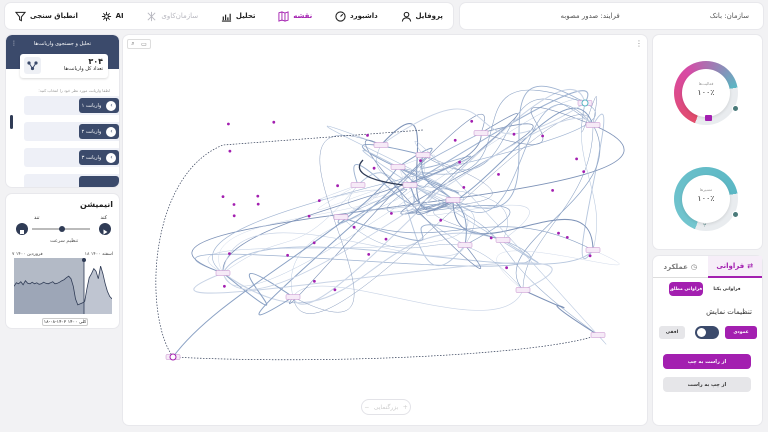 This screenshot has width=768, height=432. I want to click on current-date-box: ۱۸-۰۸-۱۴۰۲ کلی ۱۴۰۰, so click(65, 322).